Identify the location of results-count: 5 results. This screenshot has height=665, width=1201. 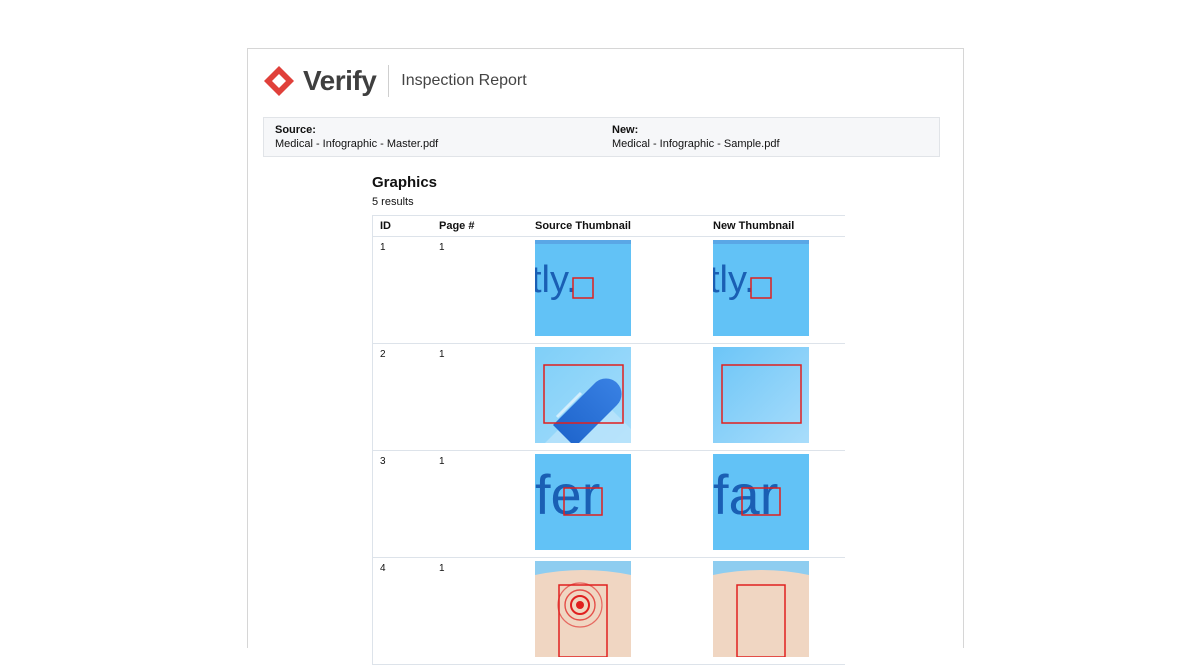
(393, 202).